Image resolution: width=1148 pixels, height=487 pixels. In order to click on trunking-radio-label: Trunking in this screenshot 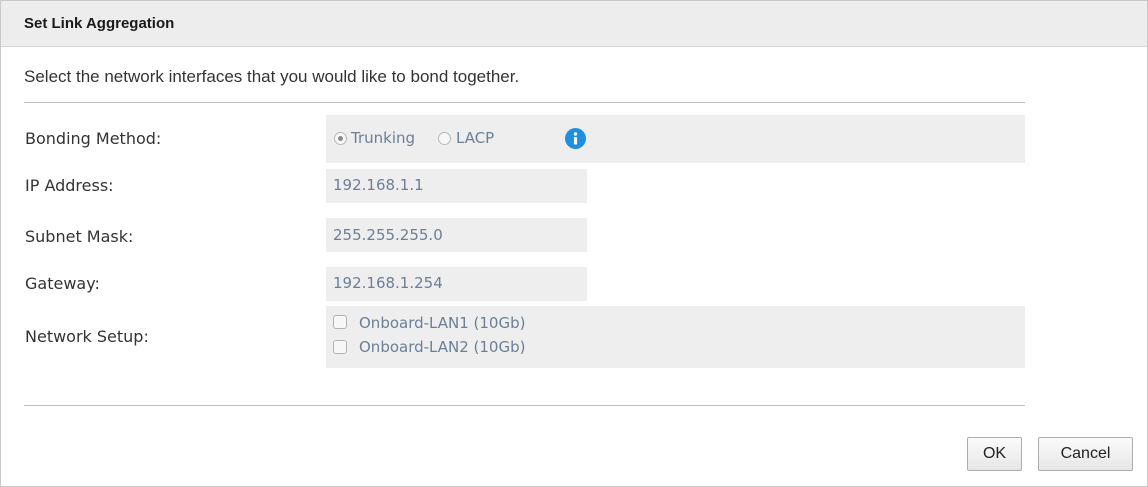, I will do `click(383, 138)`.